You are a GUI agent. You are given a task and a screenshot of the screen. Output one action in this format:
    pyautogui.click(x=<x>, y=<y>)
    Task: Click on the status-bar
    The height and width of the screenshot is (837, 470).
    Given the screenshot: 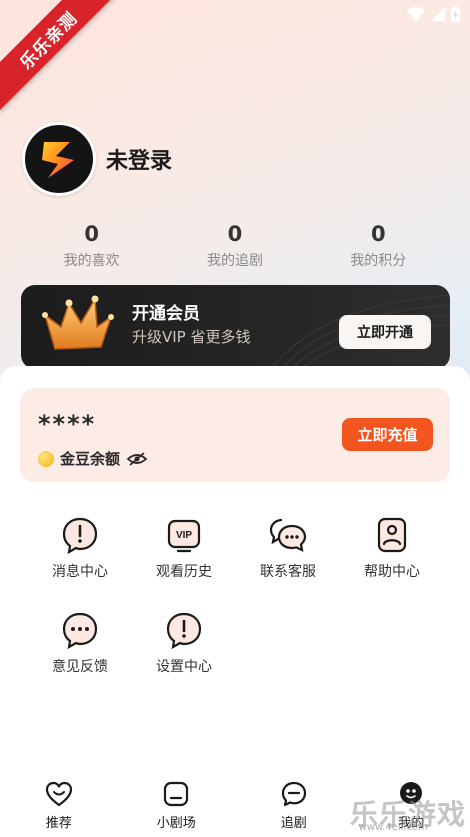 What is the action you would take?
    pyautogui.click(x=433, y=14)
    